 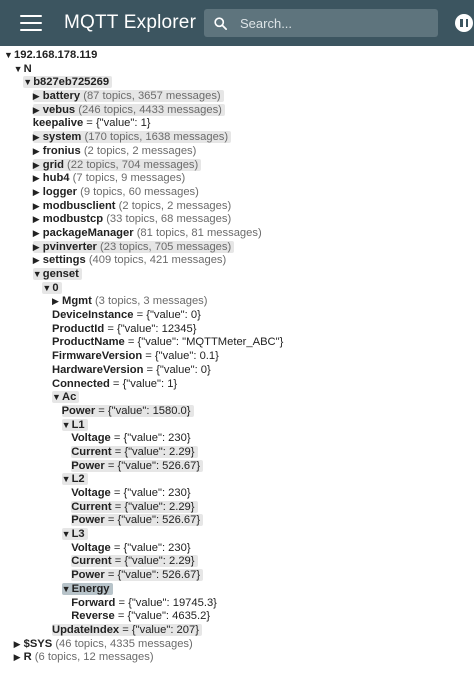 What do you see at coordinates (114, 384) in the screenshot?
I see `tree-node-label: Connected = {"value": 1}` at bounding box center [114, 384].